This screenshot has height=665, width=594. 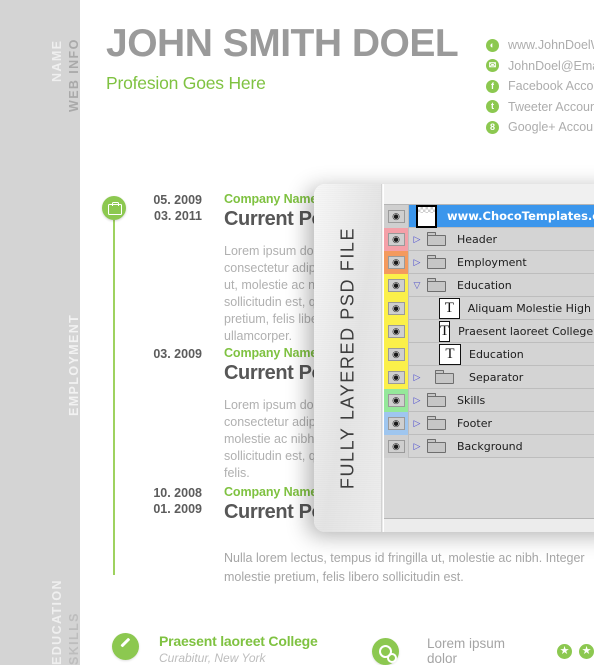 I want to click on psd-label-column: FULLY LAYERED PSD FILE, so click(x=348, y=358).